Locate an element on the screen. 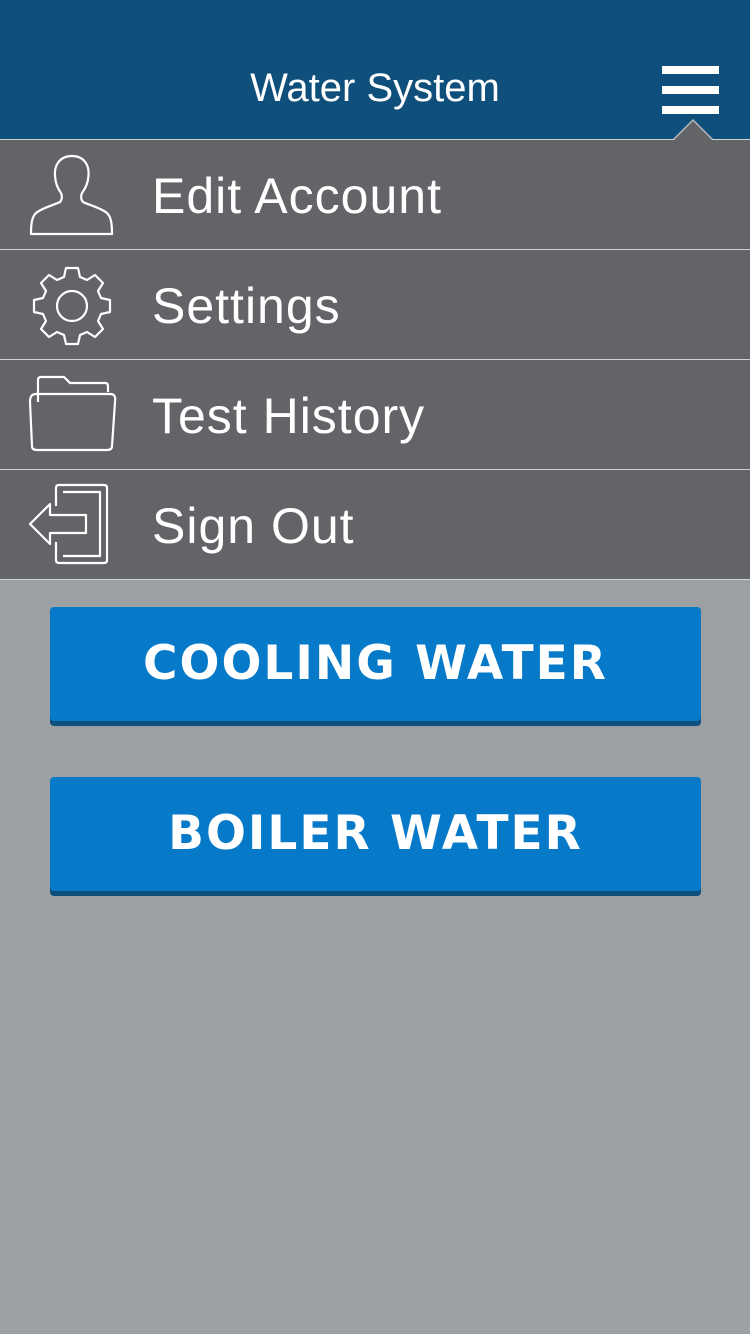  cooling-water-button: COOLING WATER is located at coordinates (375, 664).